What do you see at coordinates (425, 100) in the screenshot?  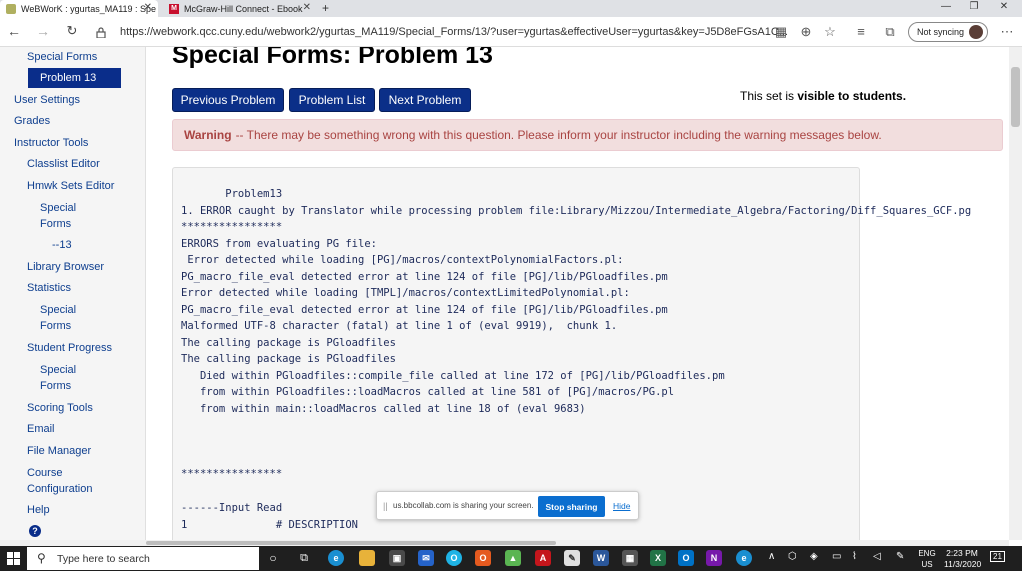 I see `next-problem-button: Next Problem` at bounding box center [425, 100].